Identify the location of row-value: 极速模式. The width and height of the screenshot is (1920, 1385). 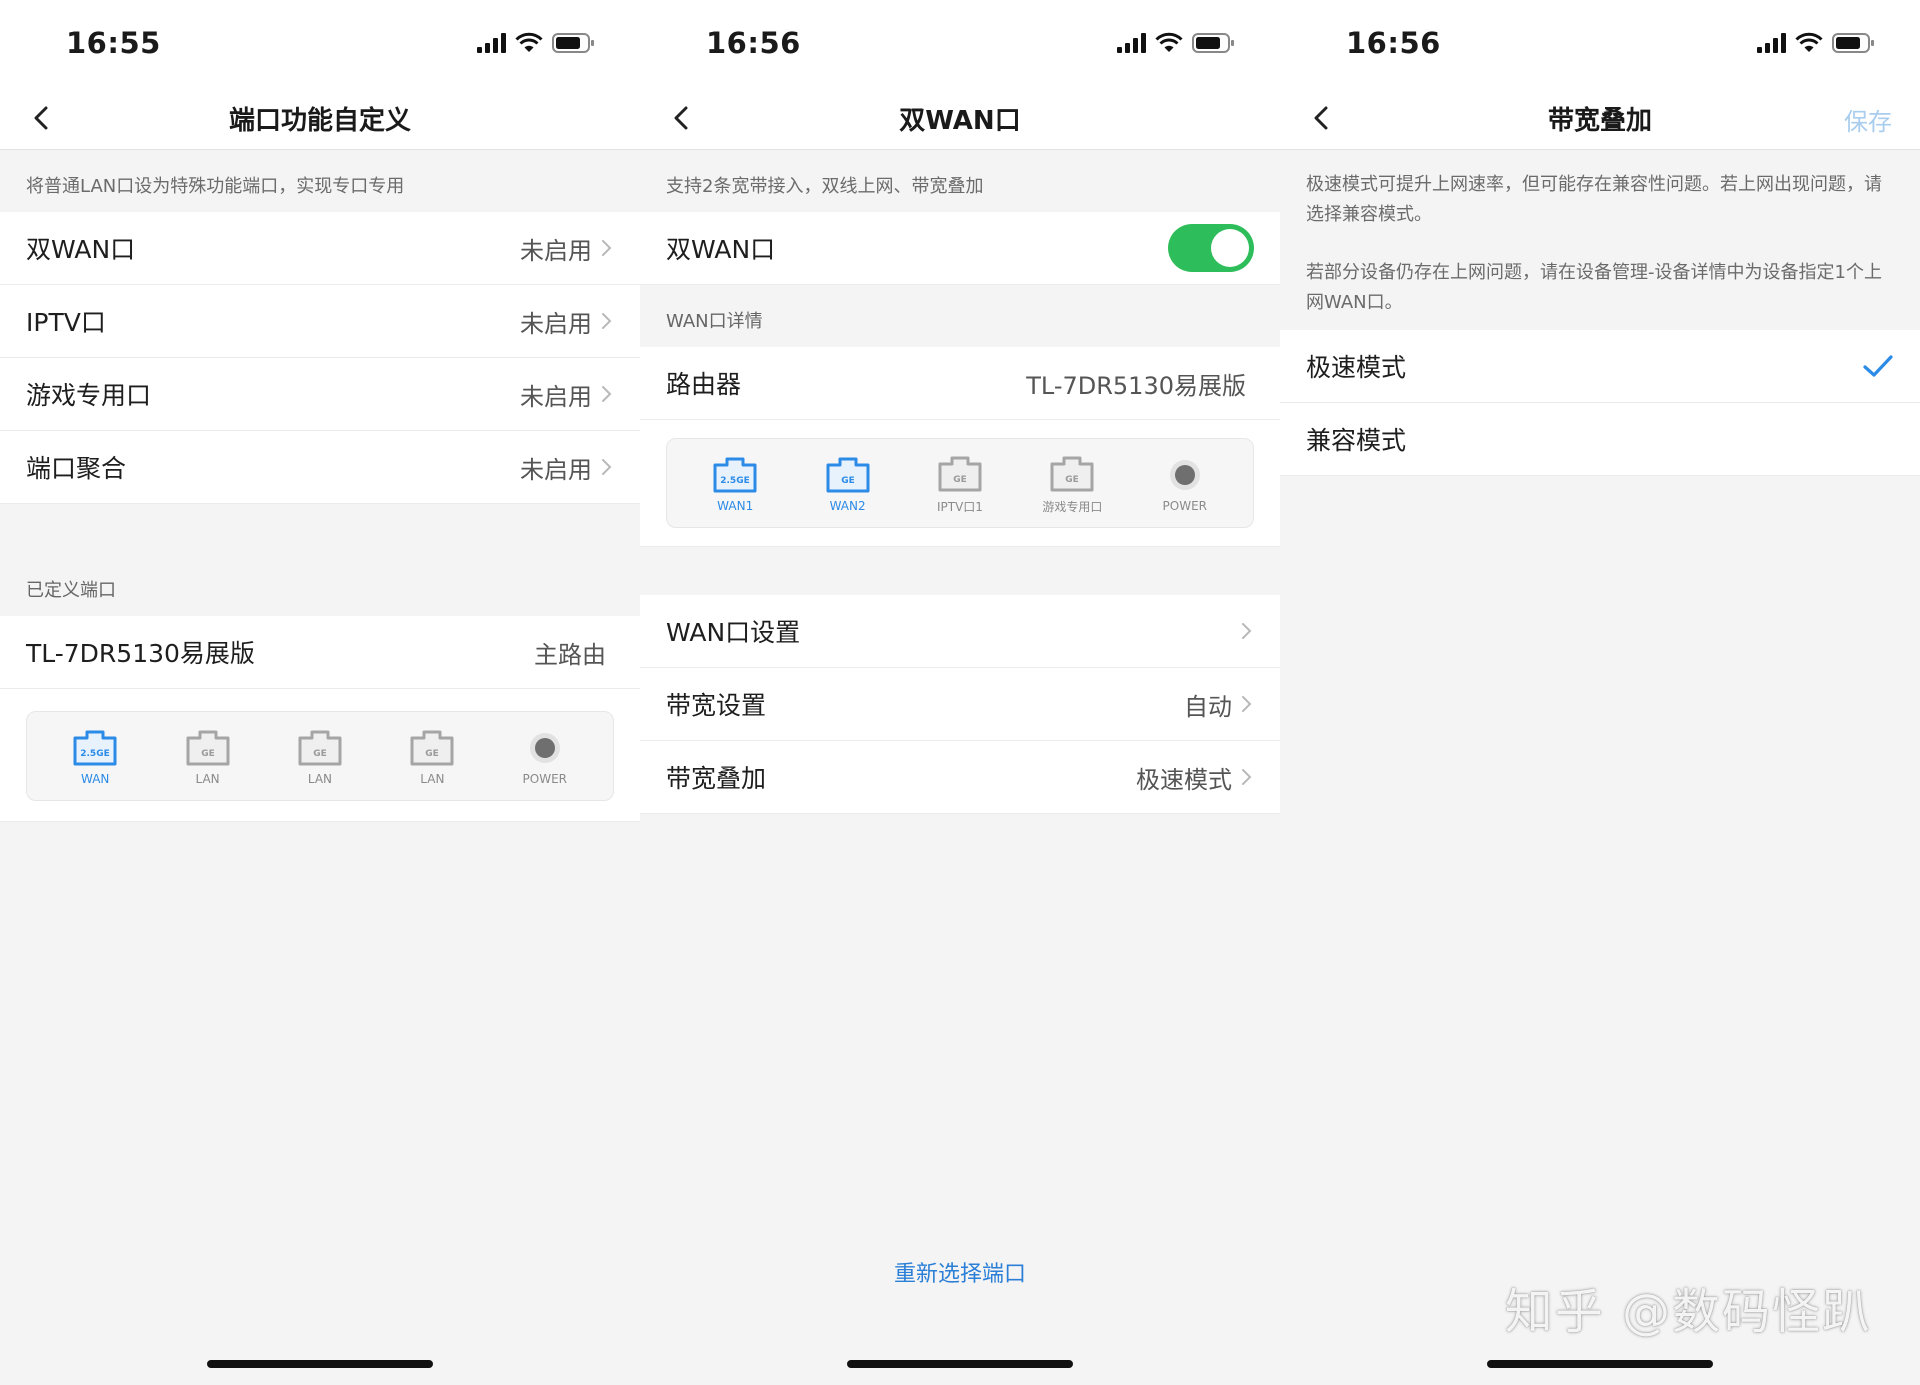
(1184, 779).